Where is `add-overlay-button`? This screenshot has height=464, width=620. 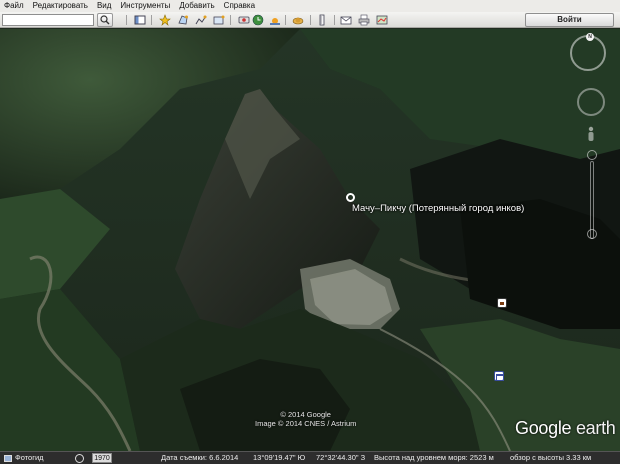
add-overlay-button is located at coordinates (218, 20).